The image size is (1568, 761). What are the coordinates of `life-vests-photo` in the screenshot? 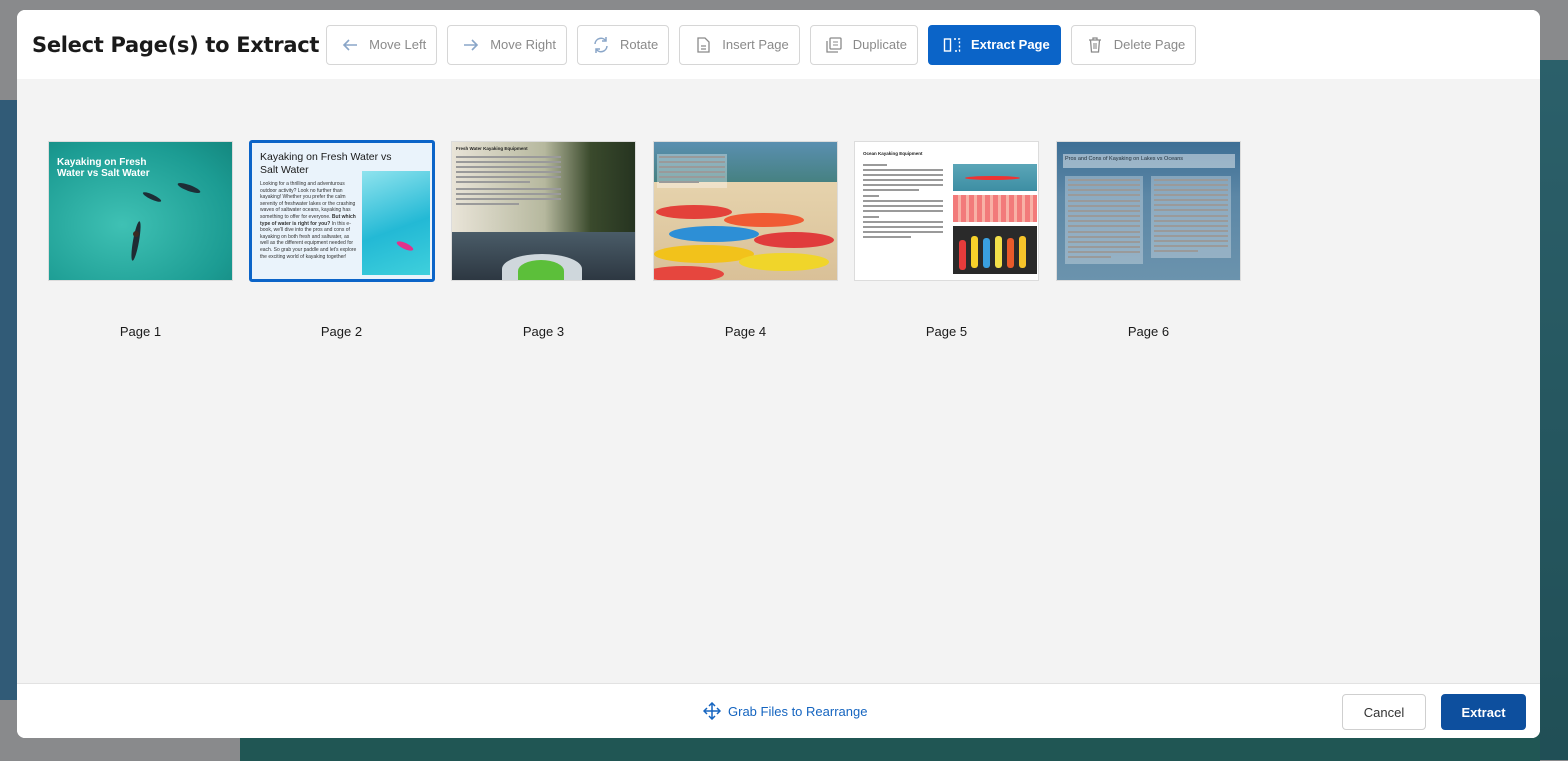 It's located at (995, 208).